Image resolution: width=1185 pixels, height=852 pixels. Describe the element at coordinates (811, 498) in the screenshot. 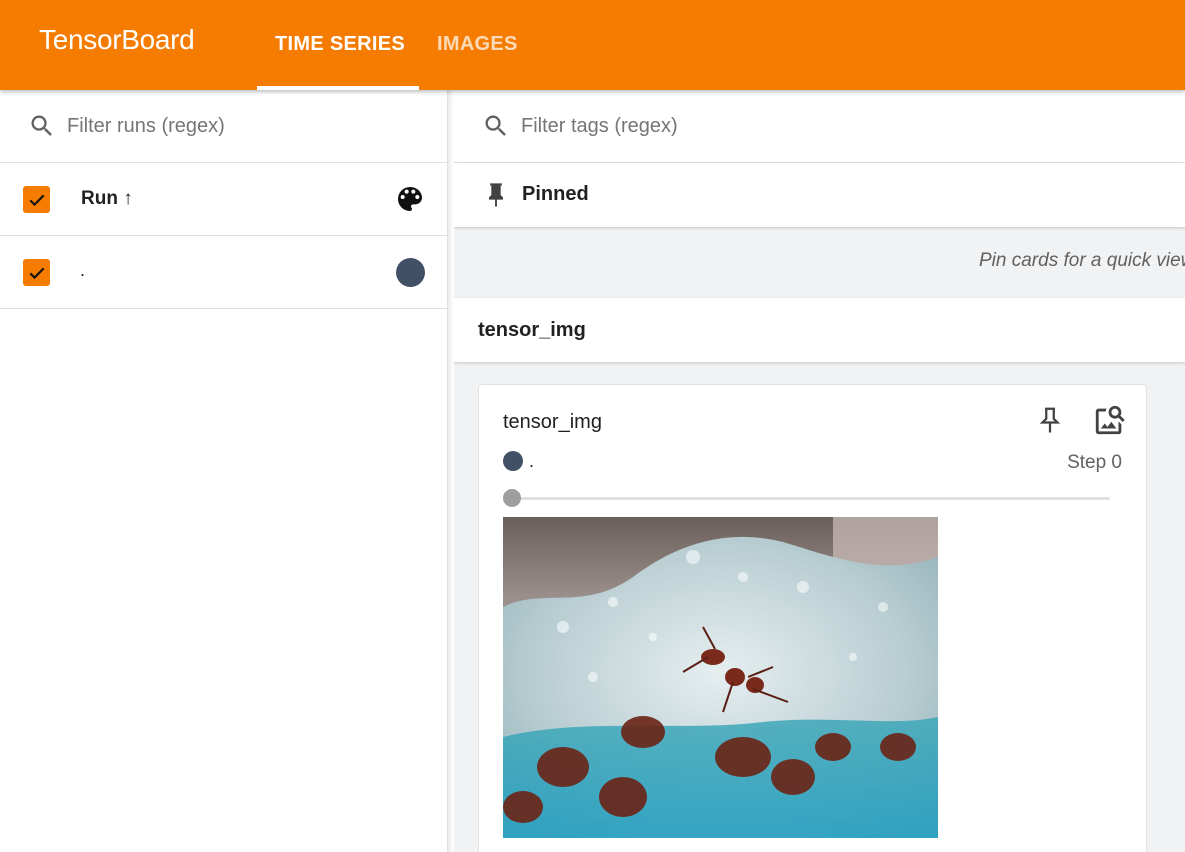

I see `step-slider-track` at that location.